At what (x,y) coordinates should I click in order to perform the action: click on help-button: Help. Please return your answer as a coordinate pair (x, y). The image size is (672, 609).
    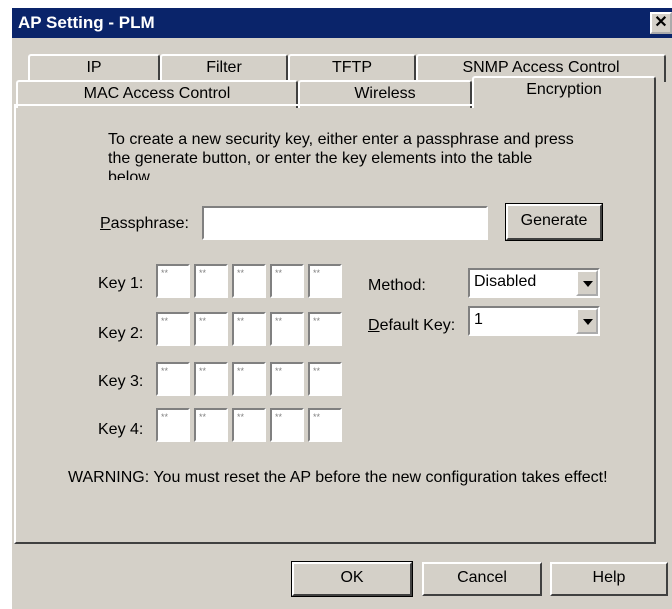
    Looking at the image, I should click on (609, 579).